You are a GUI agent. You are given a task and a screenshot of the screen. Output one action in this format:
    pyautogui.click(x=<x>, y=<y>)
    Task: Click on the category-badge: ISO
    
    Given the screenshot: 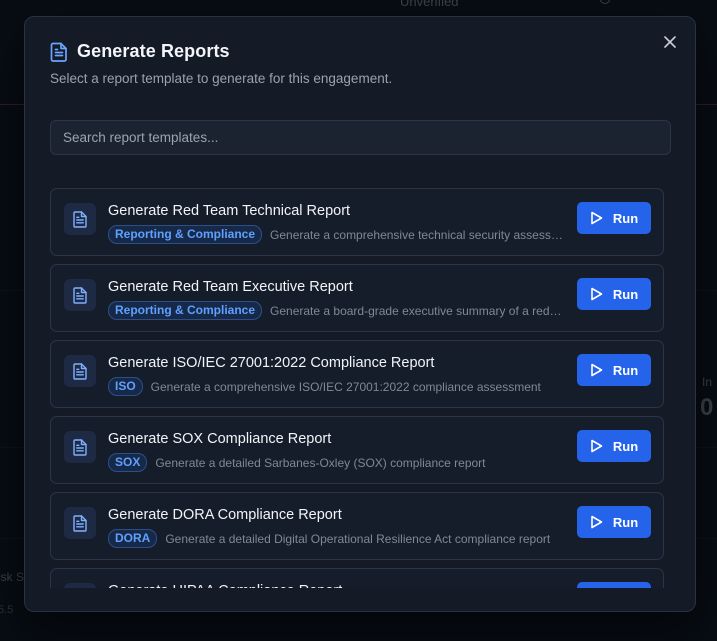 What is the action you would take?
    pyautogui.click(x=125, y=386)
    